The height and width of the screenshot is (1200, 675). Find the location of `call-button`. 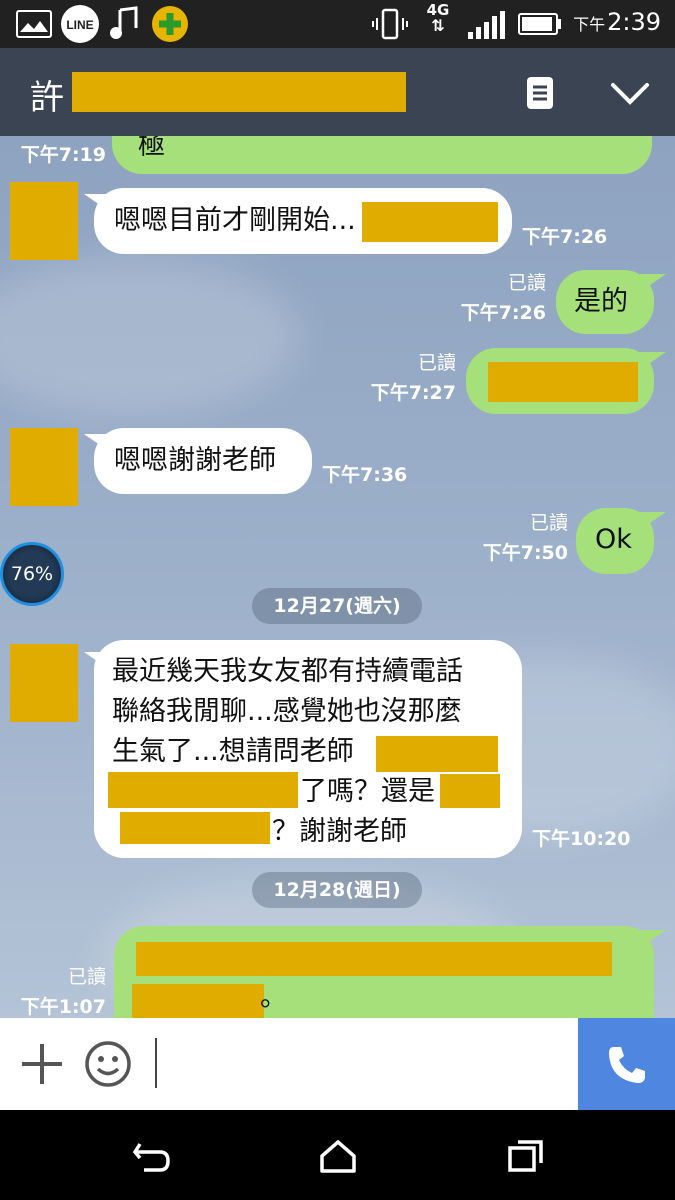

call-button is located at coordinates (626, 1064).